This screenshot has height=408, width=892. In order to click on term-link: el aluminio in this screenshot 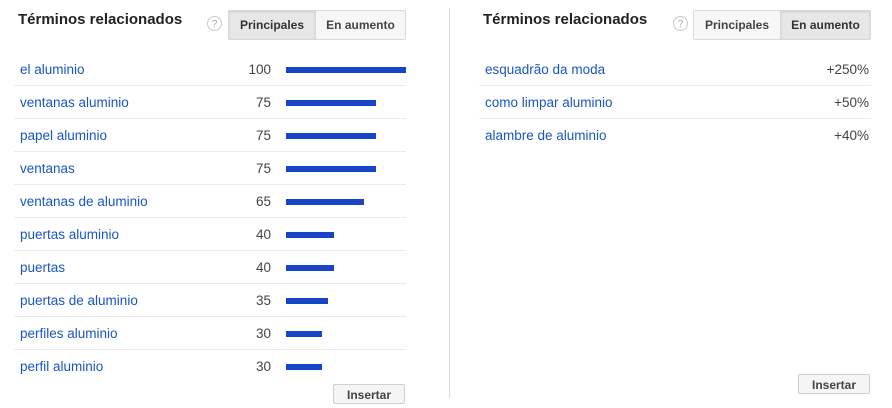, I will do `click(52, 69)`.